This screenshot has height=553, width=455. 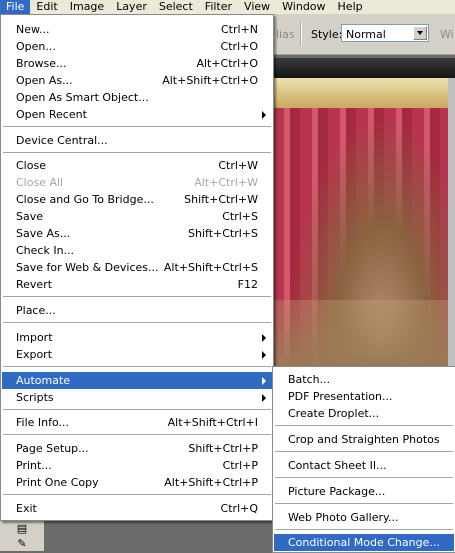 What do you see at coordinates (137, 465) in the screenshot?
I see `menu-item-print: Print... Ctrl+P` at bounding box center [137, 465].